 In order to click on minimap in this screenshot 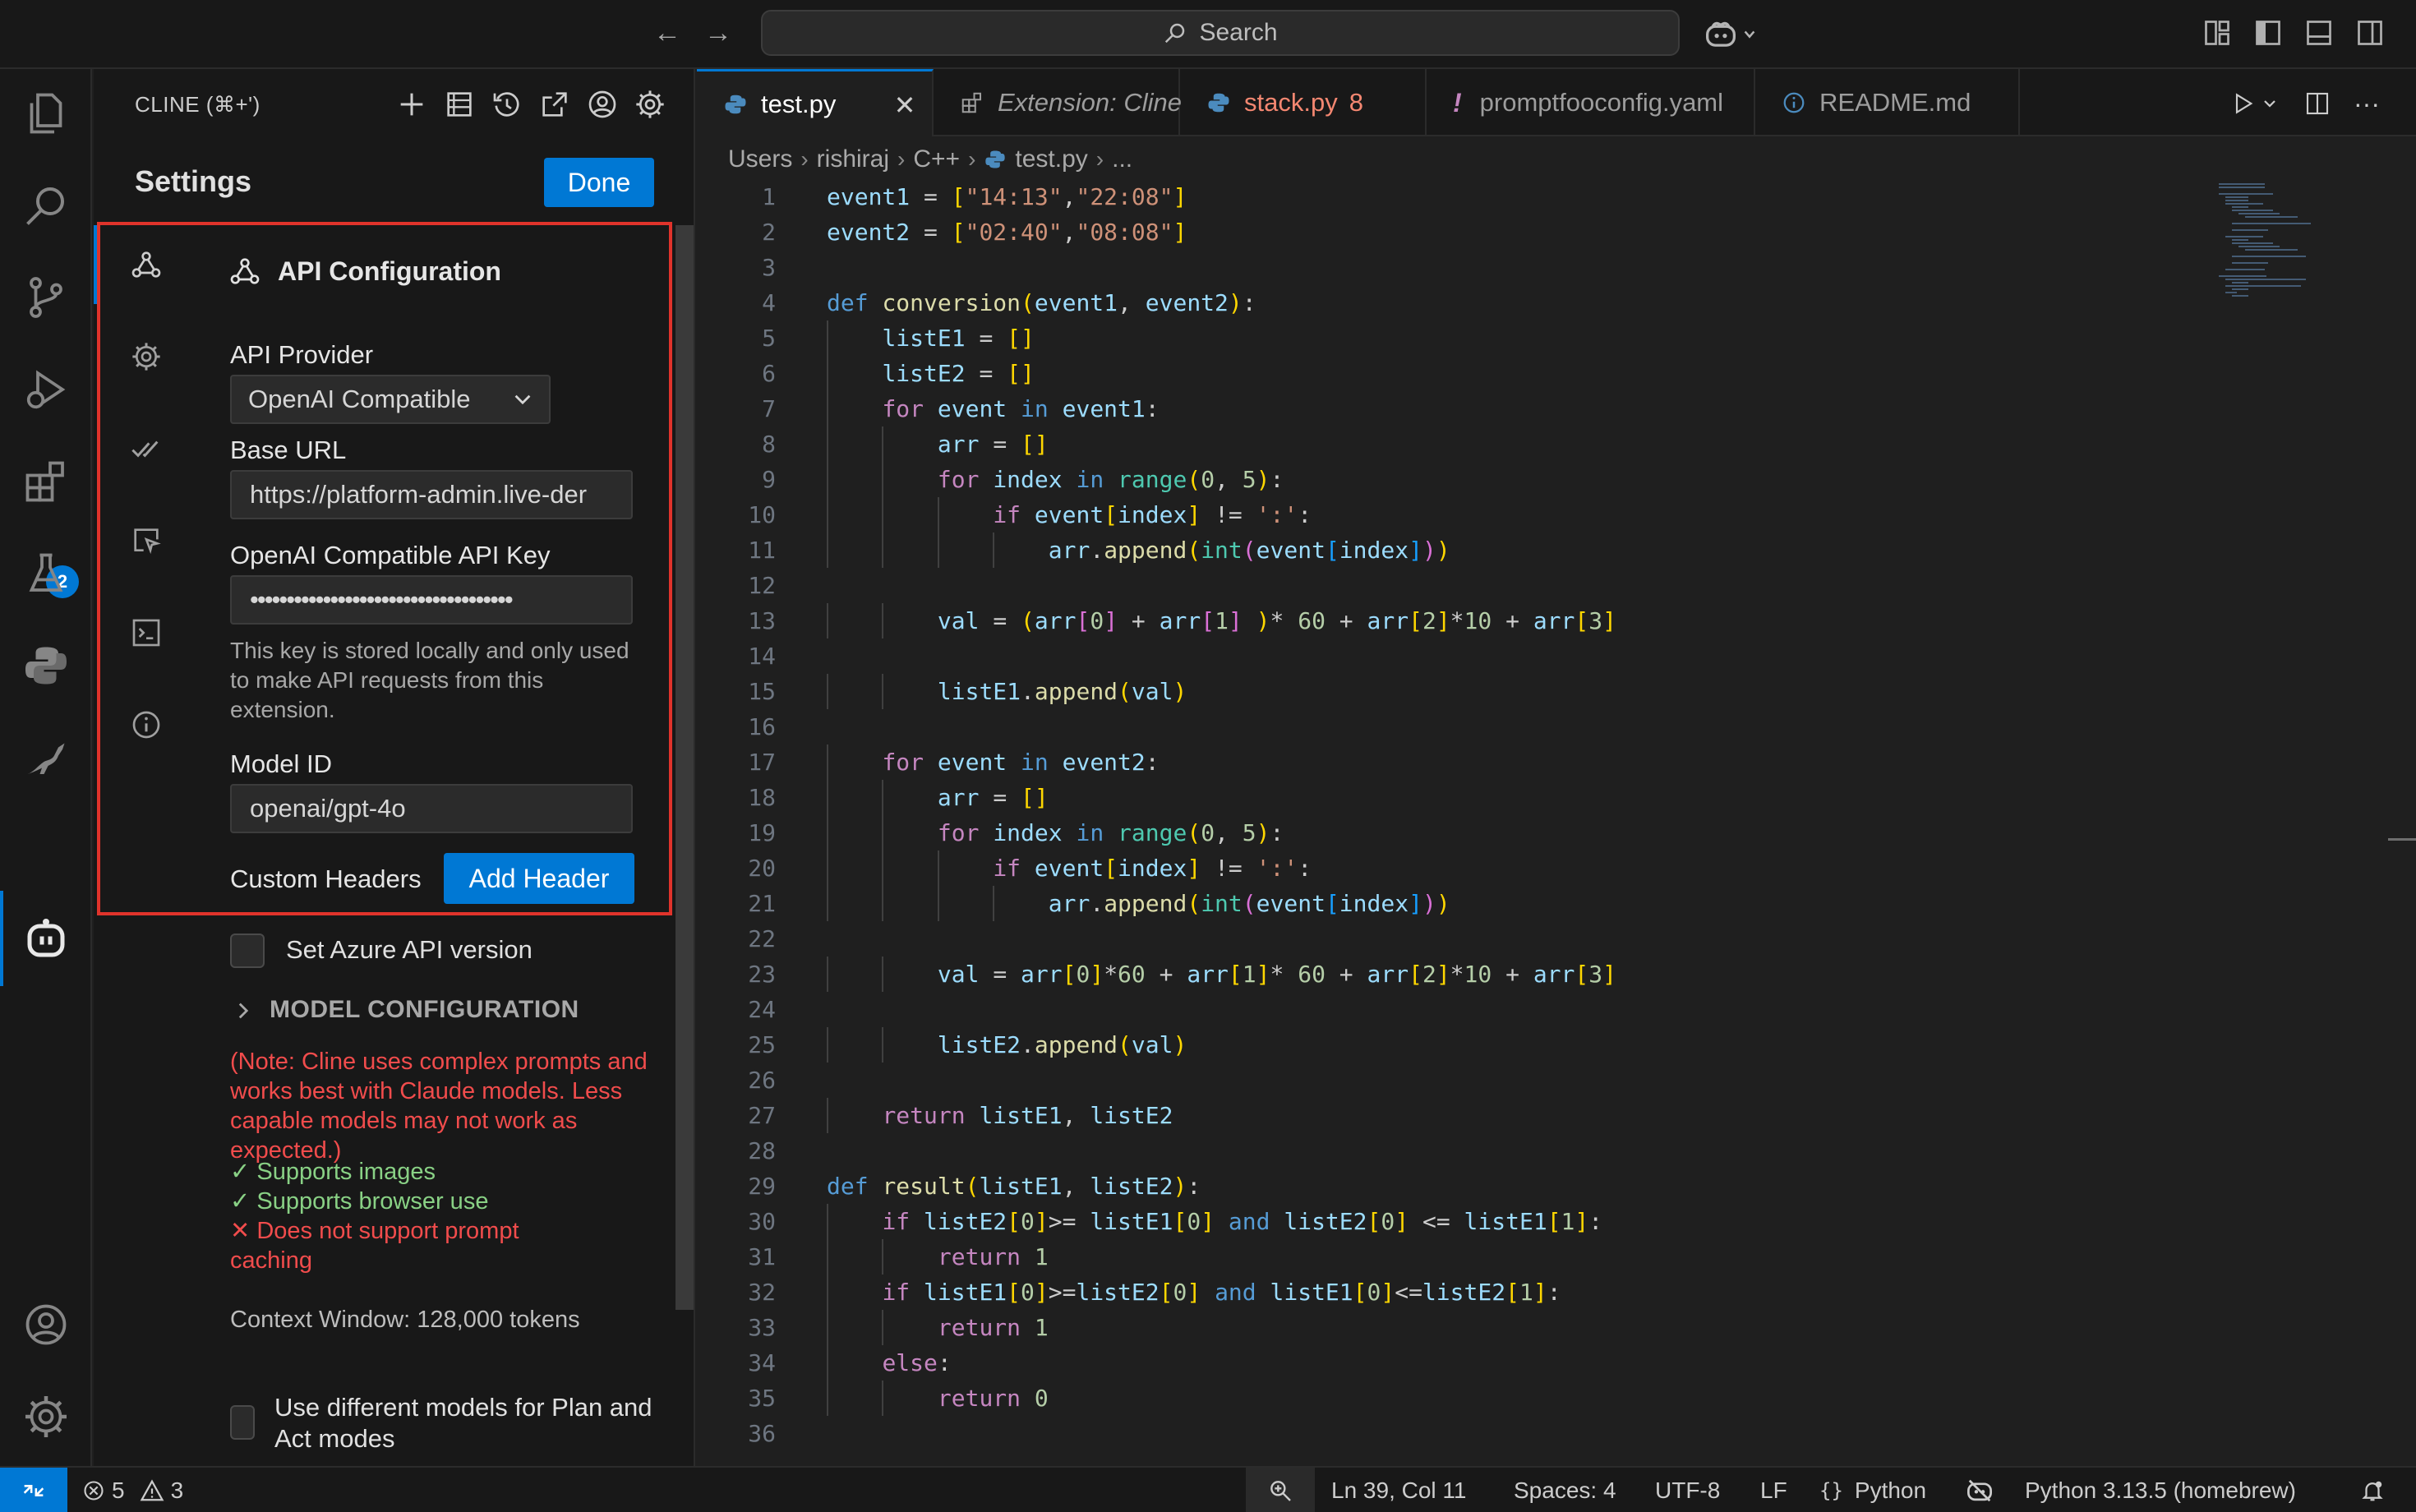, I will do `click(2264, 245)`.